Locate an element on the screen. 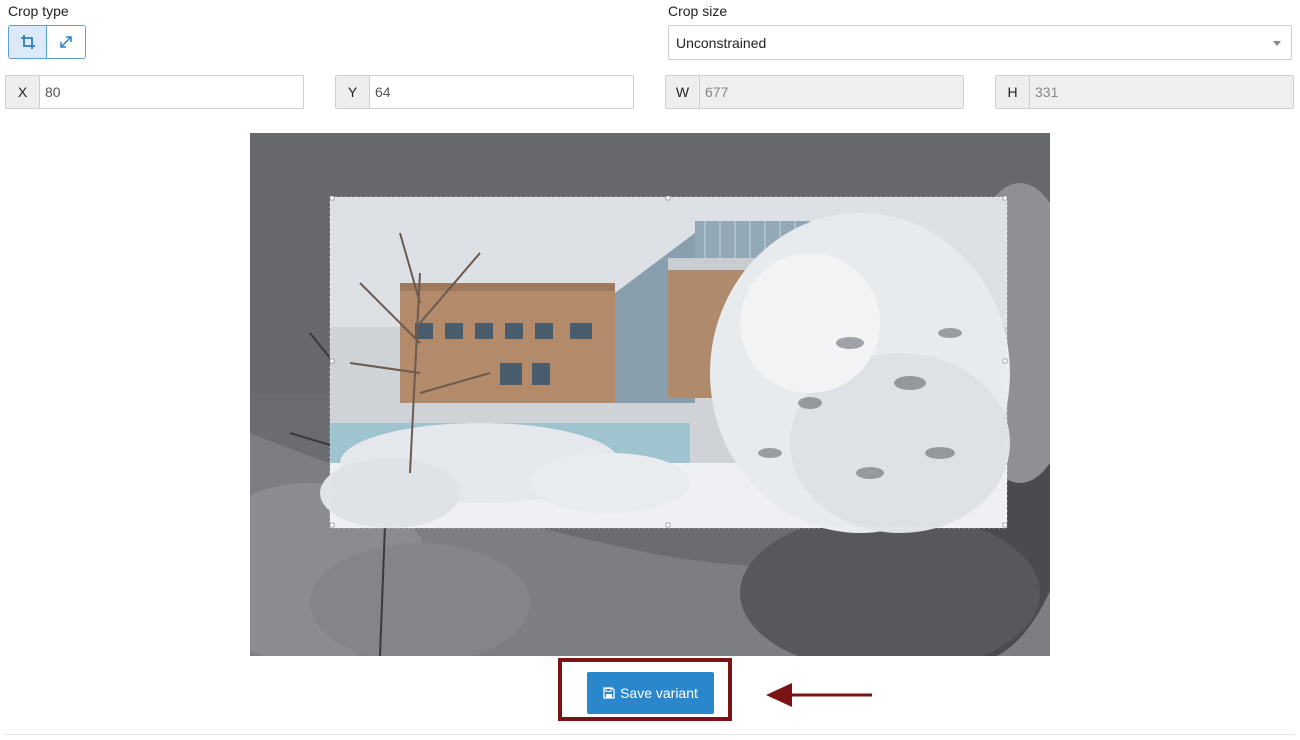 The image size is (1300, 740). h-label: H is located at coordinates (1013, 92).